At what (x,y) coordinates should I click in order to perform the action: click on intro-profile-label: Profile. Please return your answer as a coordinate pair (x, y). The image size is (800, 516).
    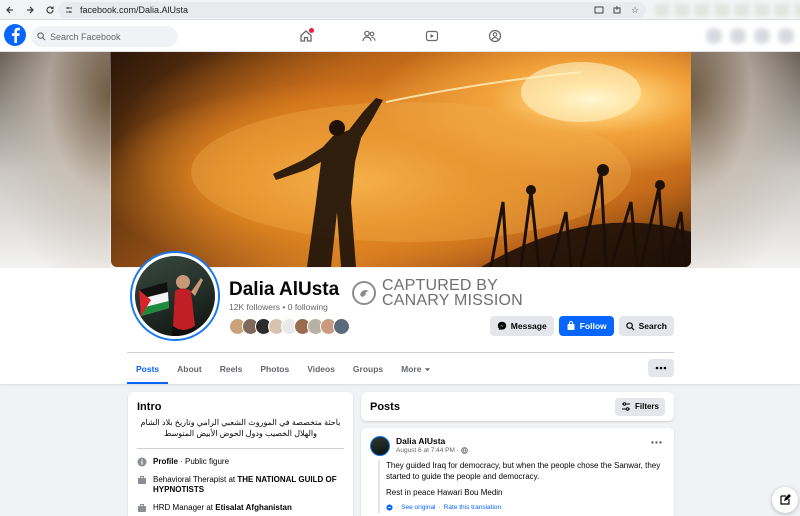
    Looking at the image, I should click on (165, 461).